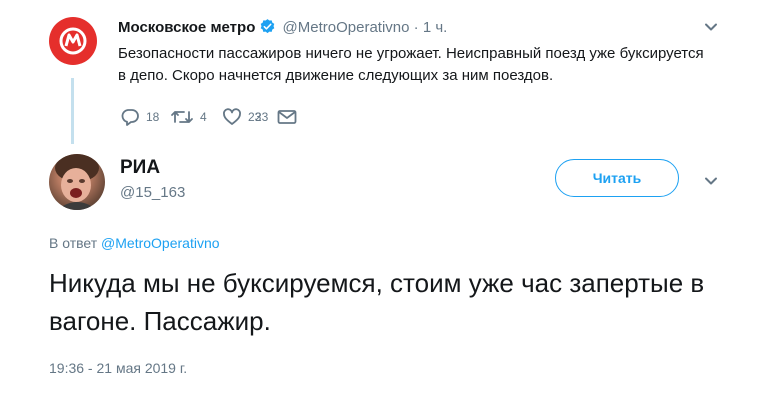 This screenshot has width=768, height=404. I want to click on in-reply-handle-link: @MetroOperativno, so click(160, 243).